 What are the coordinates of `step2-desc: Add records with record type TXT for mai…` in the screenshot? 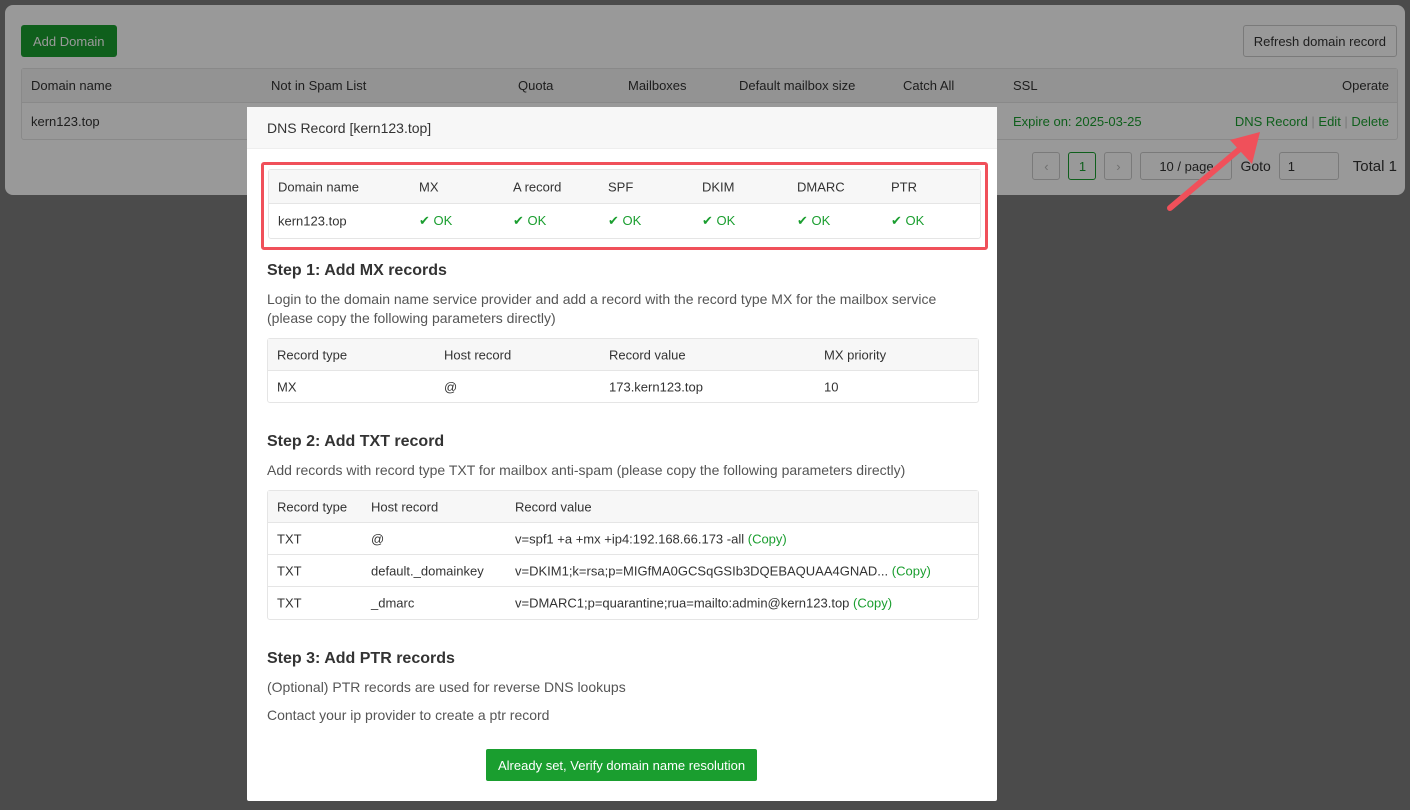 It's located at (586, 470).